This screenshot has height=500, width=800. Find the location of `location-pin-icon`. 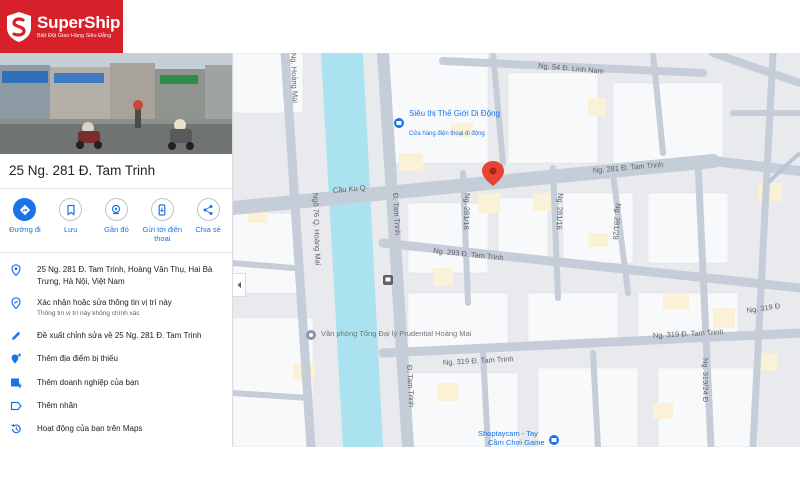

location-pin-icon is located at coordinates (16, 270).